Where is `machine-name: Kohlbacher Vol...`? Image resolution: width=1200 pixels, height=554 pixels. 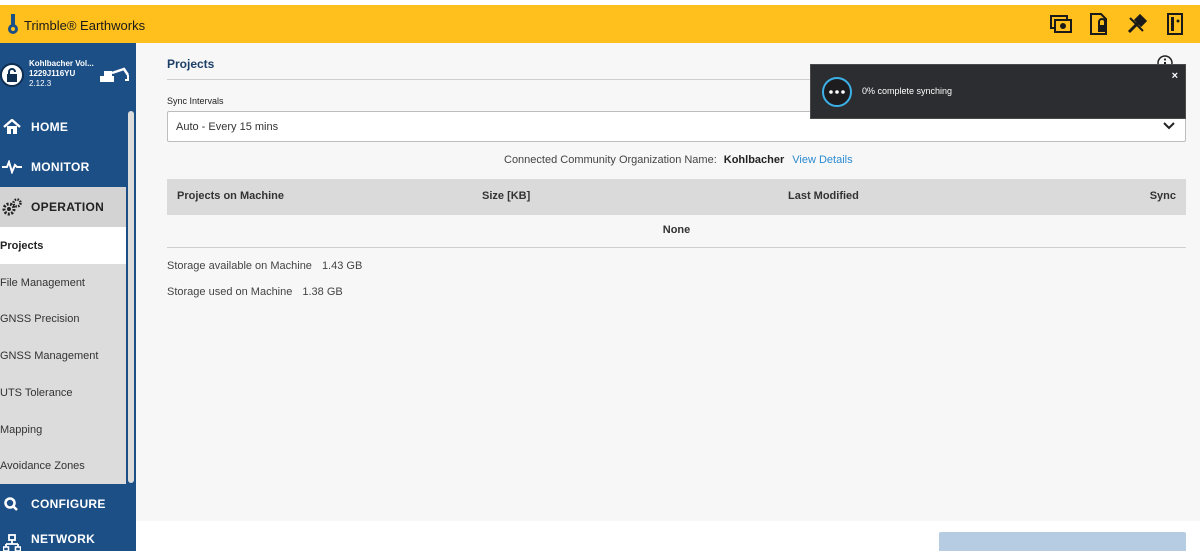
machine-name: Kohlbacher Vol... is located at coordinates (61, 63).